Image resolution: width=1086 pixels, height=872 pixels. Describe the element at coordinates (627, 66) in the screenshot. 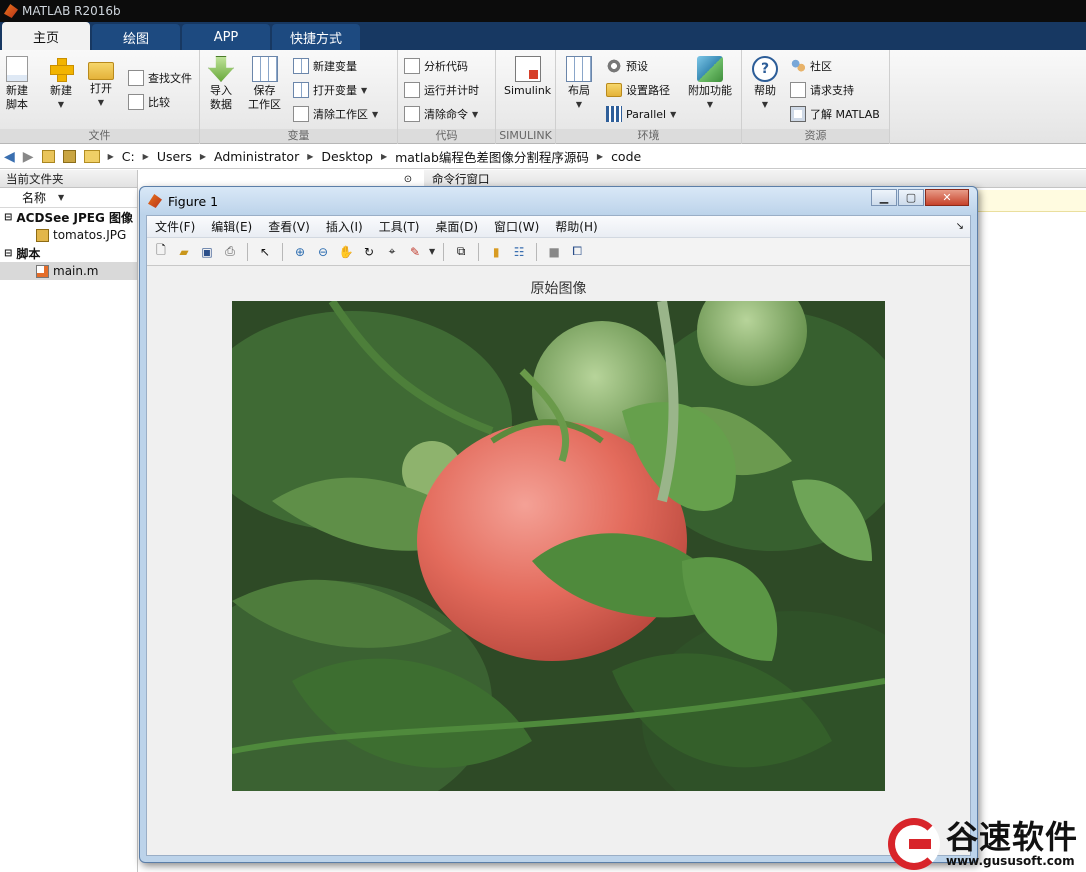

I see `preferences-button: 预设` at that location.